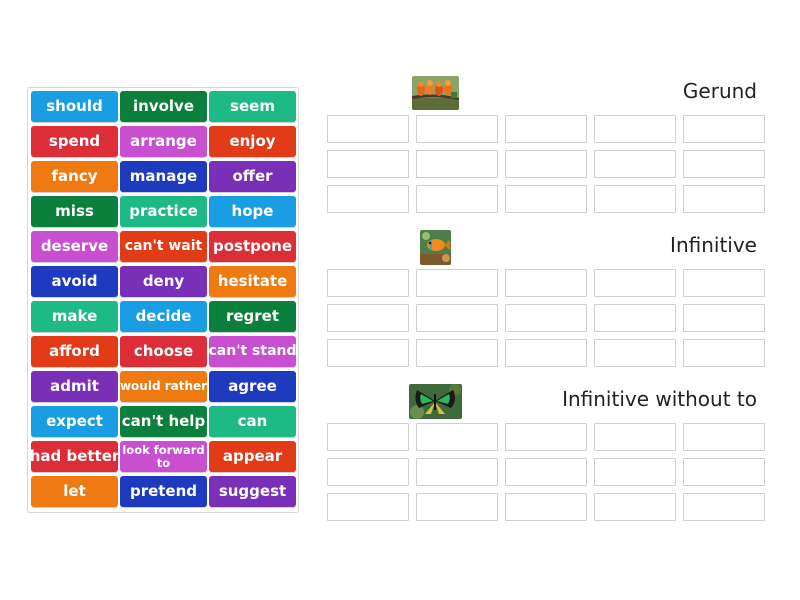 The image size is (800, 600). Describe the element at coordinates (163, 456) in the screenshot. I see `word-tile: look forward to` at that location.